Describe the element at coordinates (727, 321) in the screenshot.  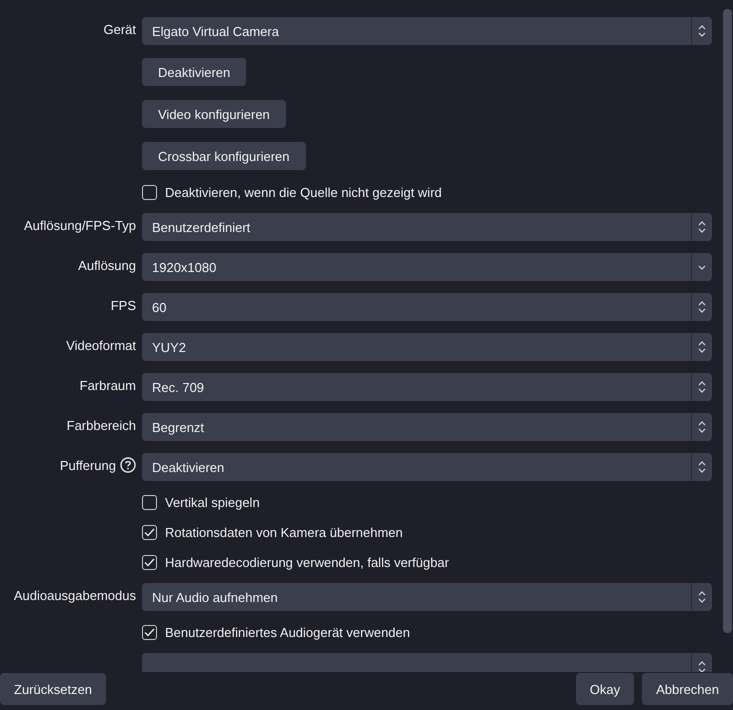
I see `scrollbar-thumb` at that location.